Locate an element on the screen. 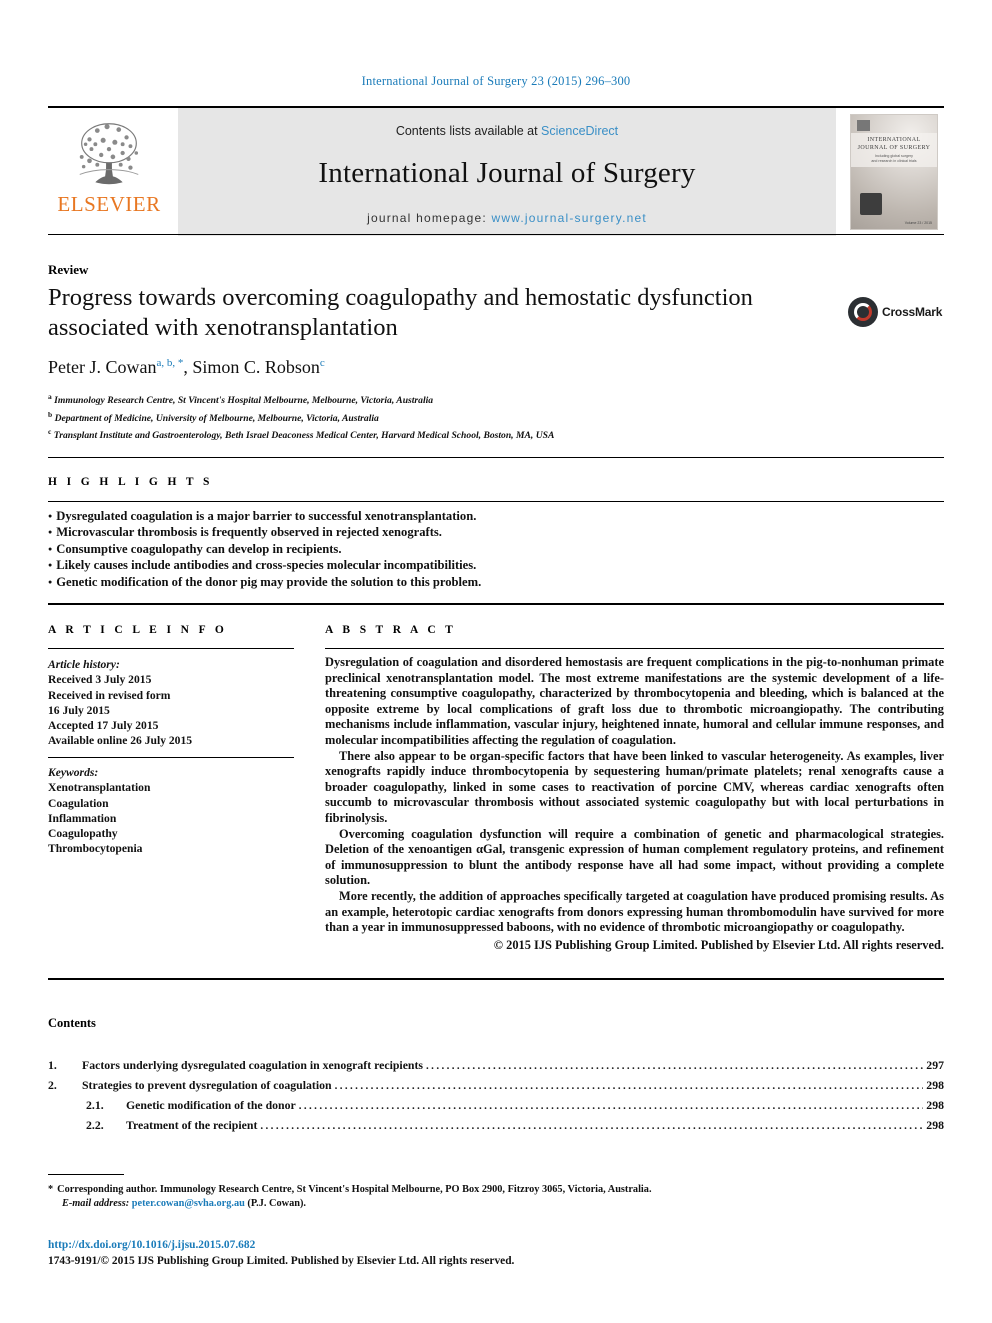 This screenshot has height=1323, width=992. journal-homepage-link: www.journal-surgery.net is located at coordinates (568, 218).